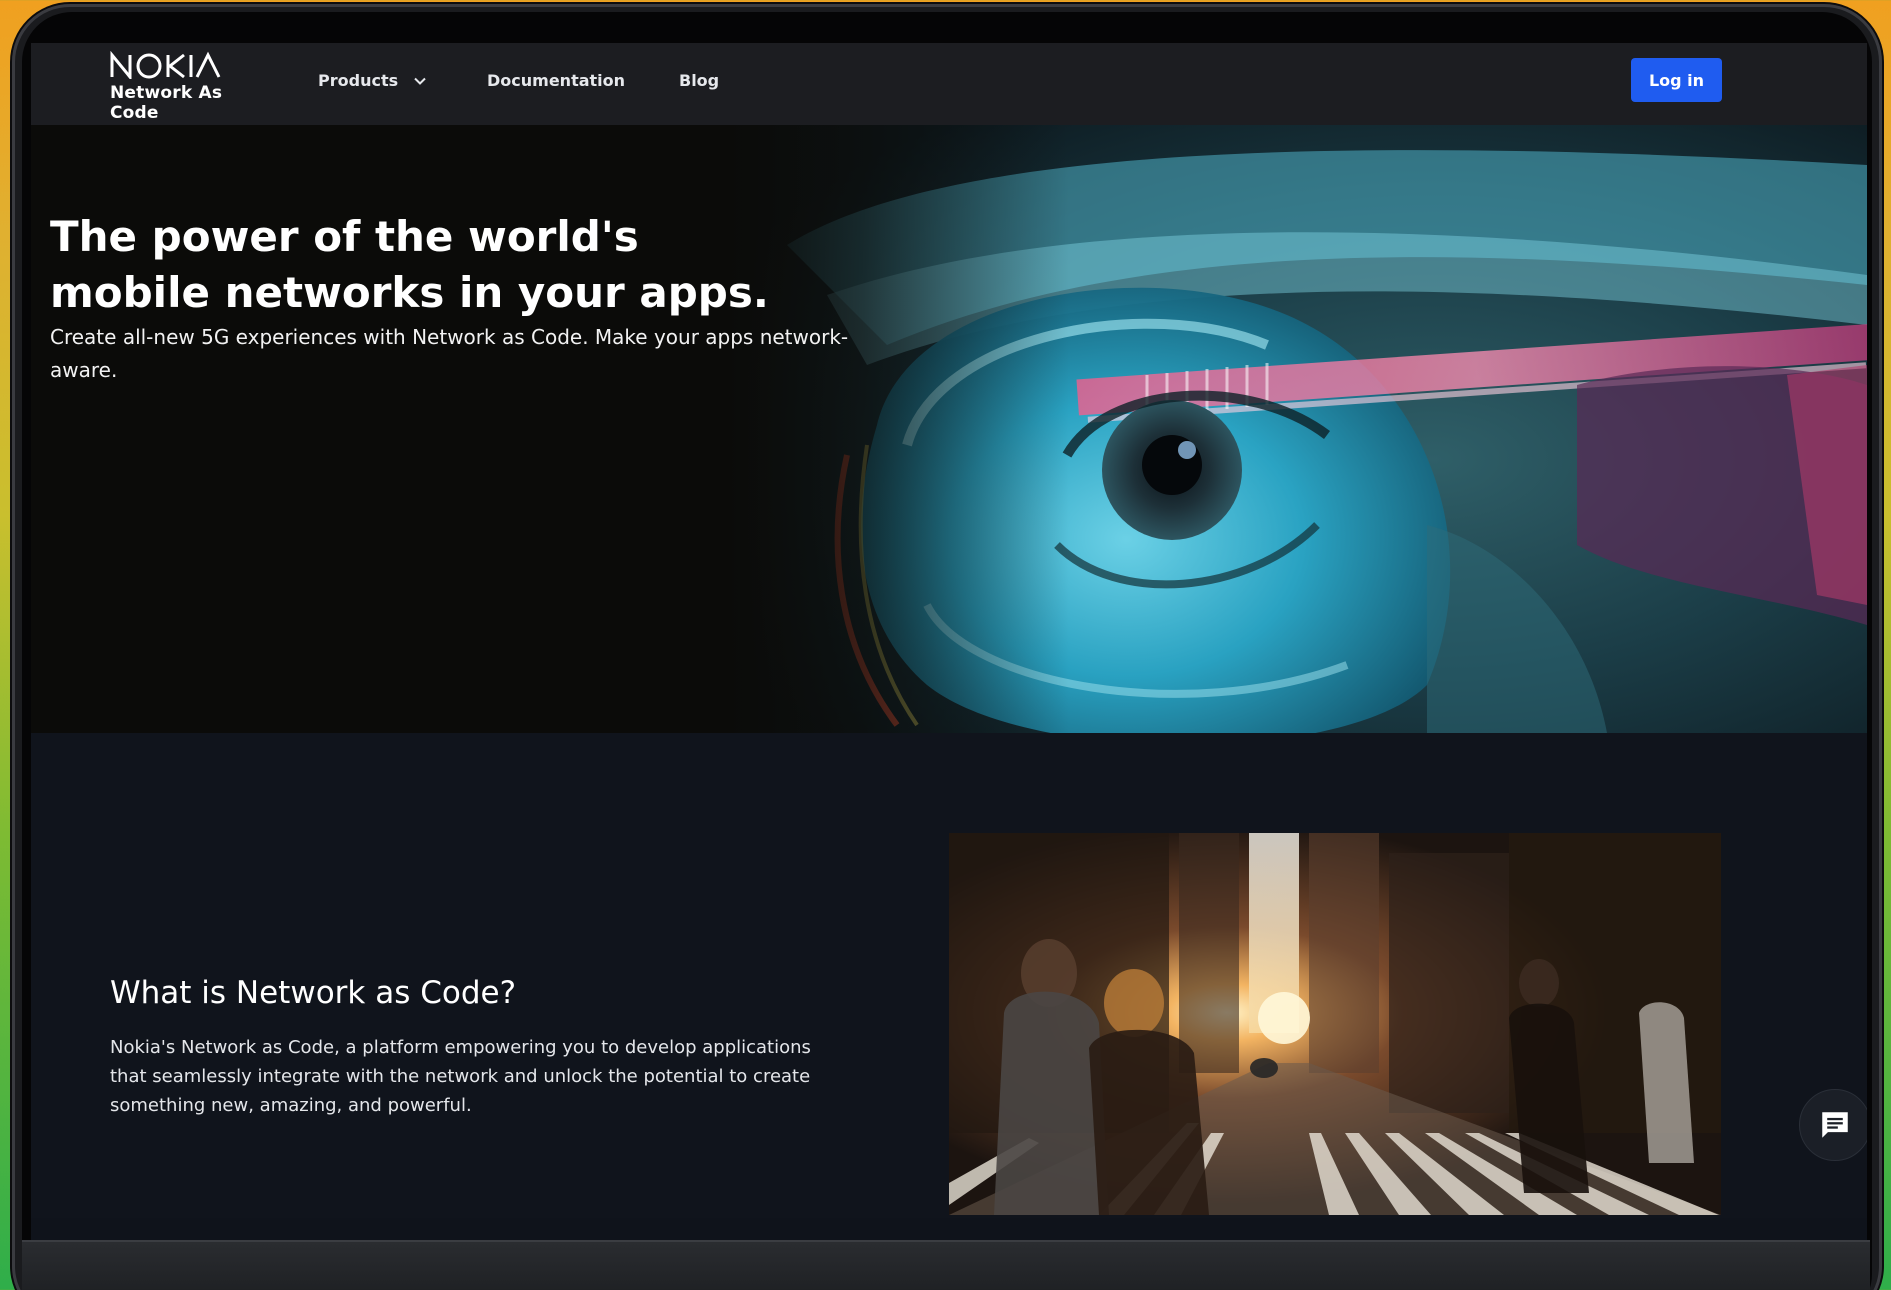 The image size is (1891, 1290). I want to click on street-photo, so click(1335, 1024).